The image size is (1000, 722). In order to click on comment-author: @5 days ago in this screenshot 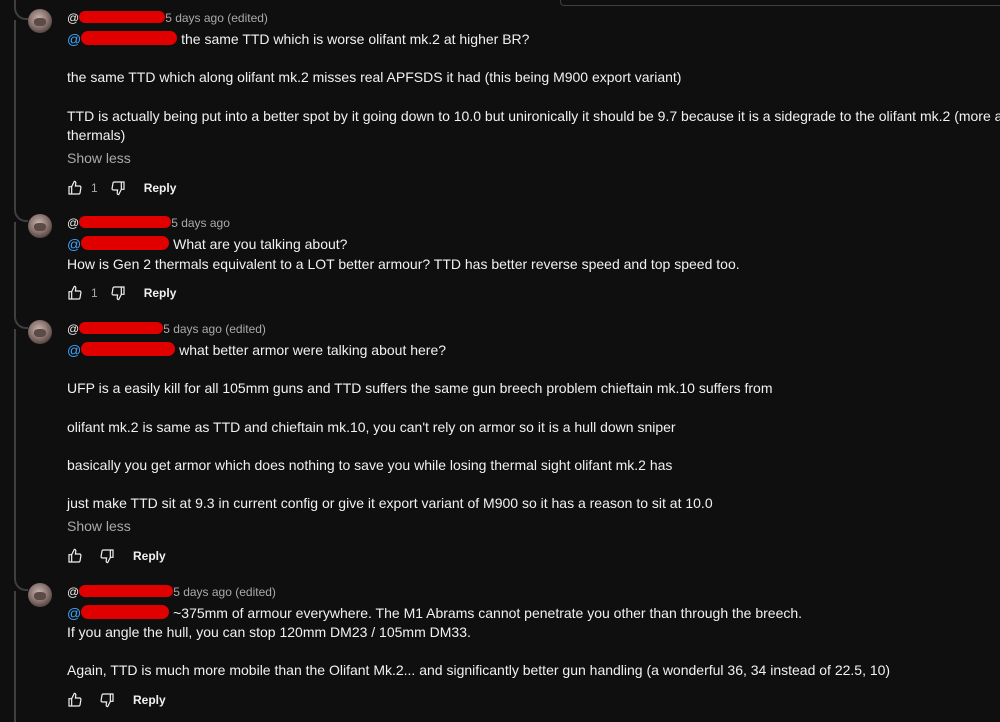, I will do `click(148, 222)`.